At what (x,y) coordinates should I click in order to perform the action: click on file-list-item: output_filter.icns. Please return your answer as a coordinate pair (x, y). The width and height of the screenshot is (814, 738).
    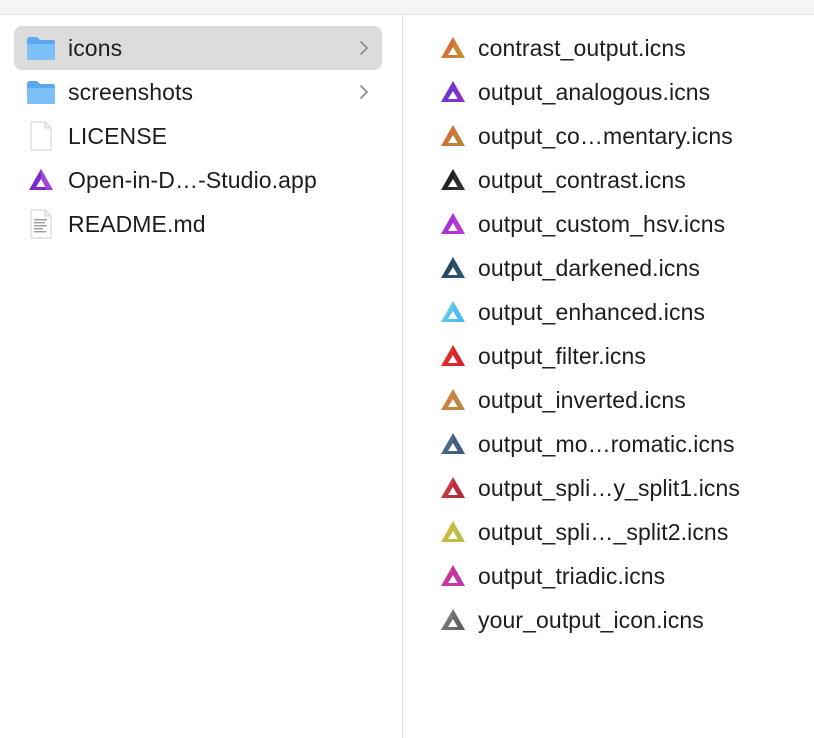
    Looking at the image, I should click on (624, 356).